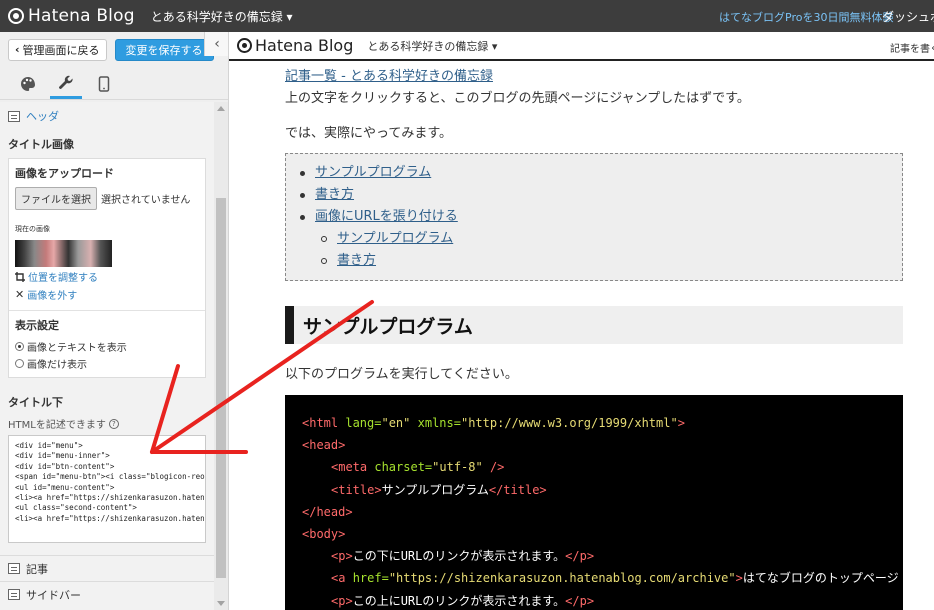 The image size is (934, 610). I want to click on html-hint-text: HTMLを記述できます, so click(57, 425).